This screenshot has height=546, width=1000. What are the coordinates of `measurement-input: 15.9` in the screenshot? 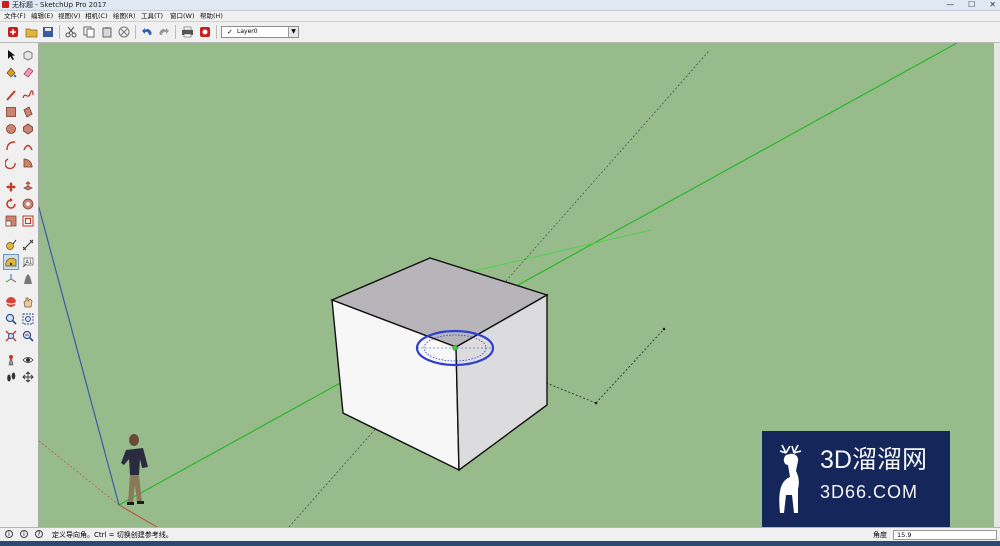 It's located at (945, 535).